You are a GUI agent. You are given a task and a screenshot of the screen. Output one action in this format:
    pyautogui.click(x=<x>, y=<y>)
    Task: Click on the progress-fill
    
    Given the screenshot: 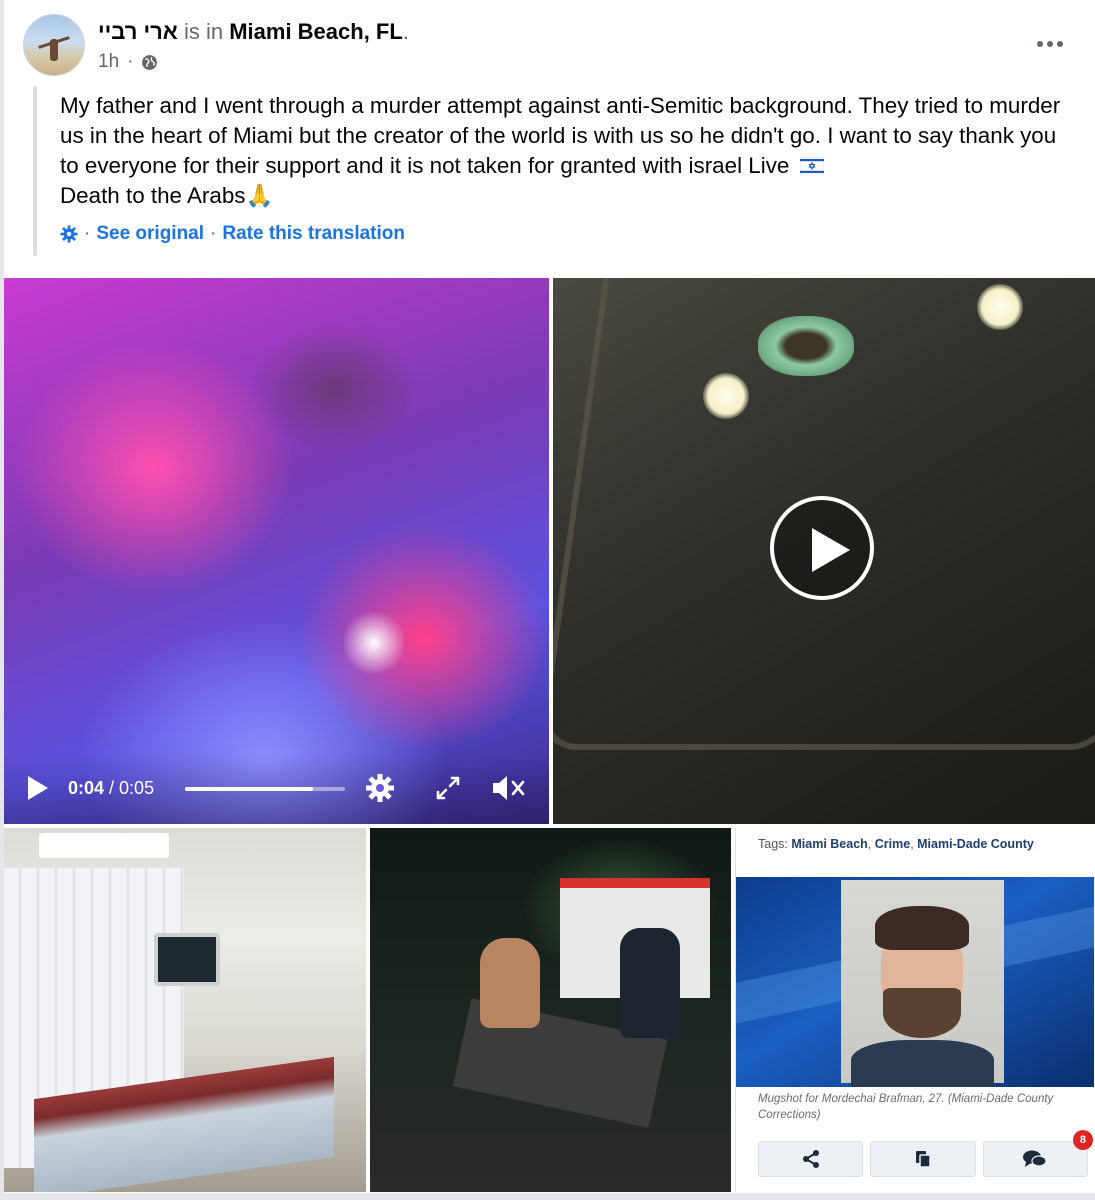 What is the action you would take?
    pyautogui.click(x=249, y=789)
    